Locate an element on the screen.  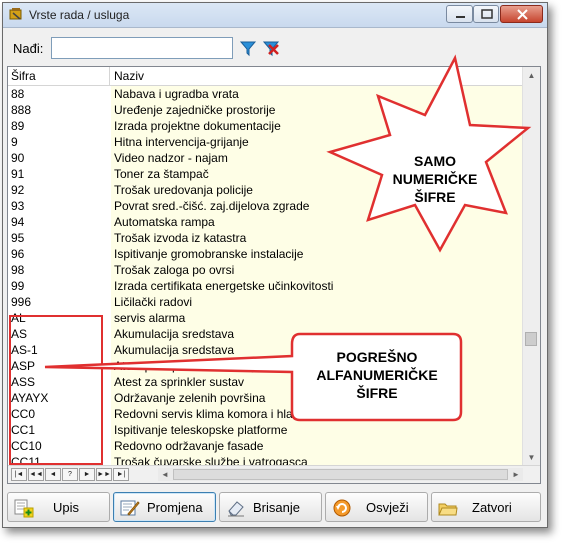
numeric-annotation-line1: SAMO is located at coordinates (435, 161).